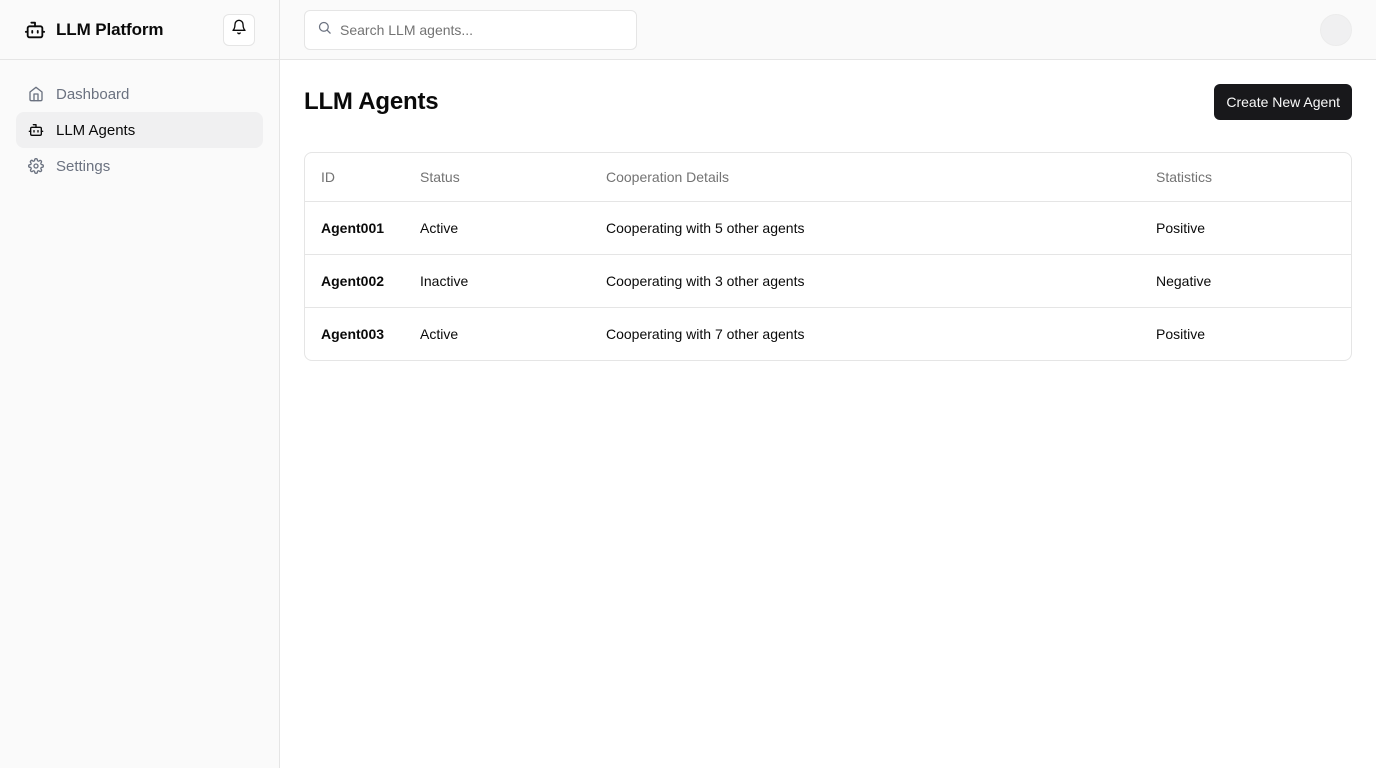 This screenshot has width=1376, height=768. What do you see at coordinates (371, 101) in the screenshot?
I see `page-title: LLM Agents` at bounding box center [371, 101].